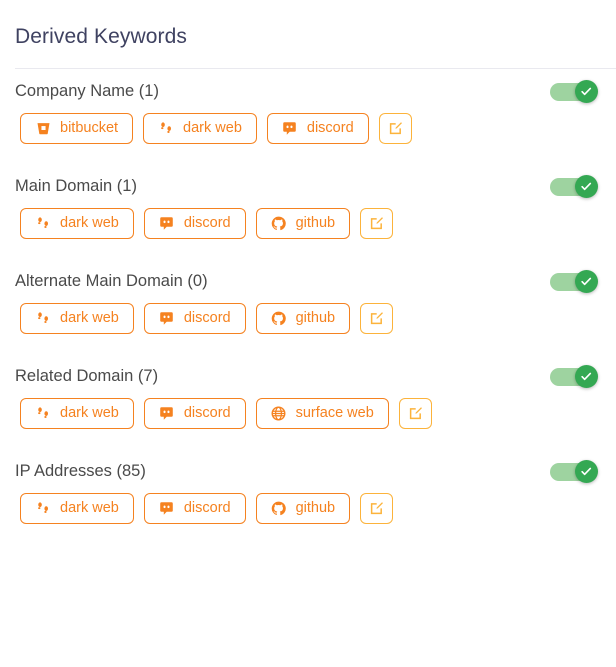 This screenshot has width=616, height=667. Describe the element at coordinates (101, 36) in the screenshot. I see `page-title: Derived Keywords` at that location.